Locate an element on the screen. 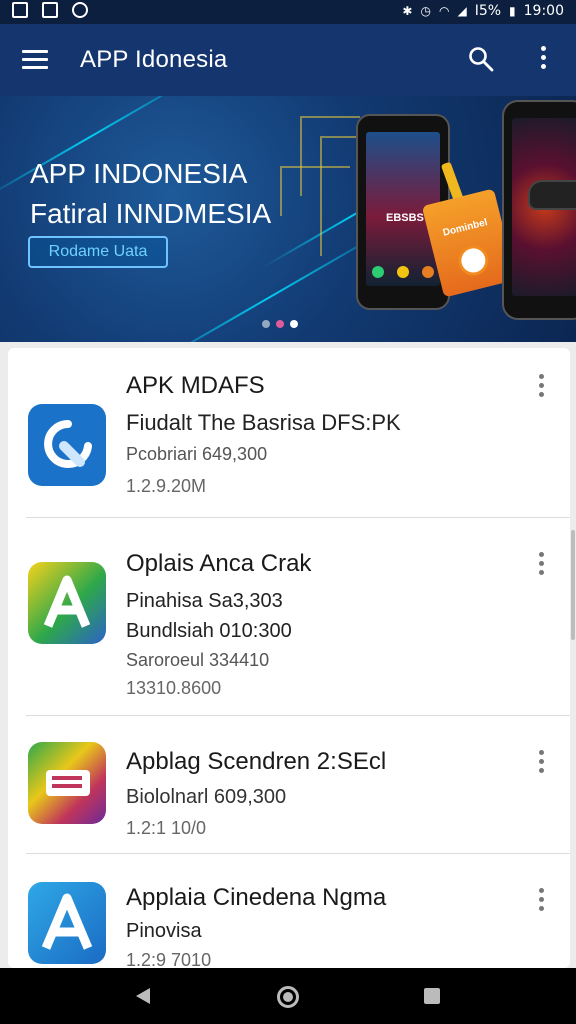  notification-icons is located at coordinates (50, 10).